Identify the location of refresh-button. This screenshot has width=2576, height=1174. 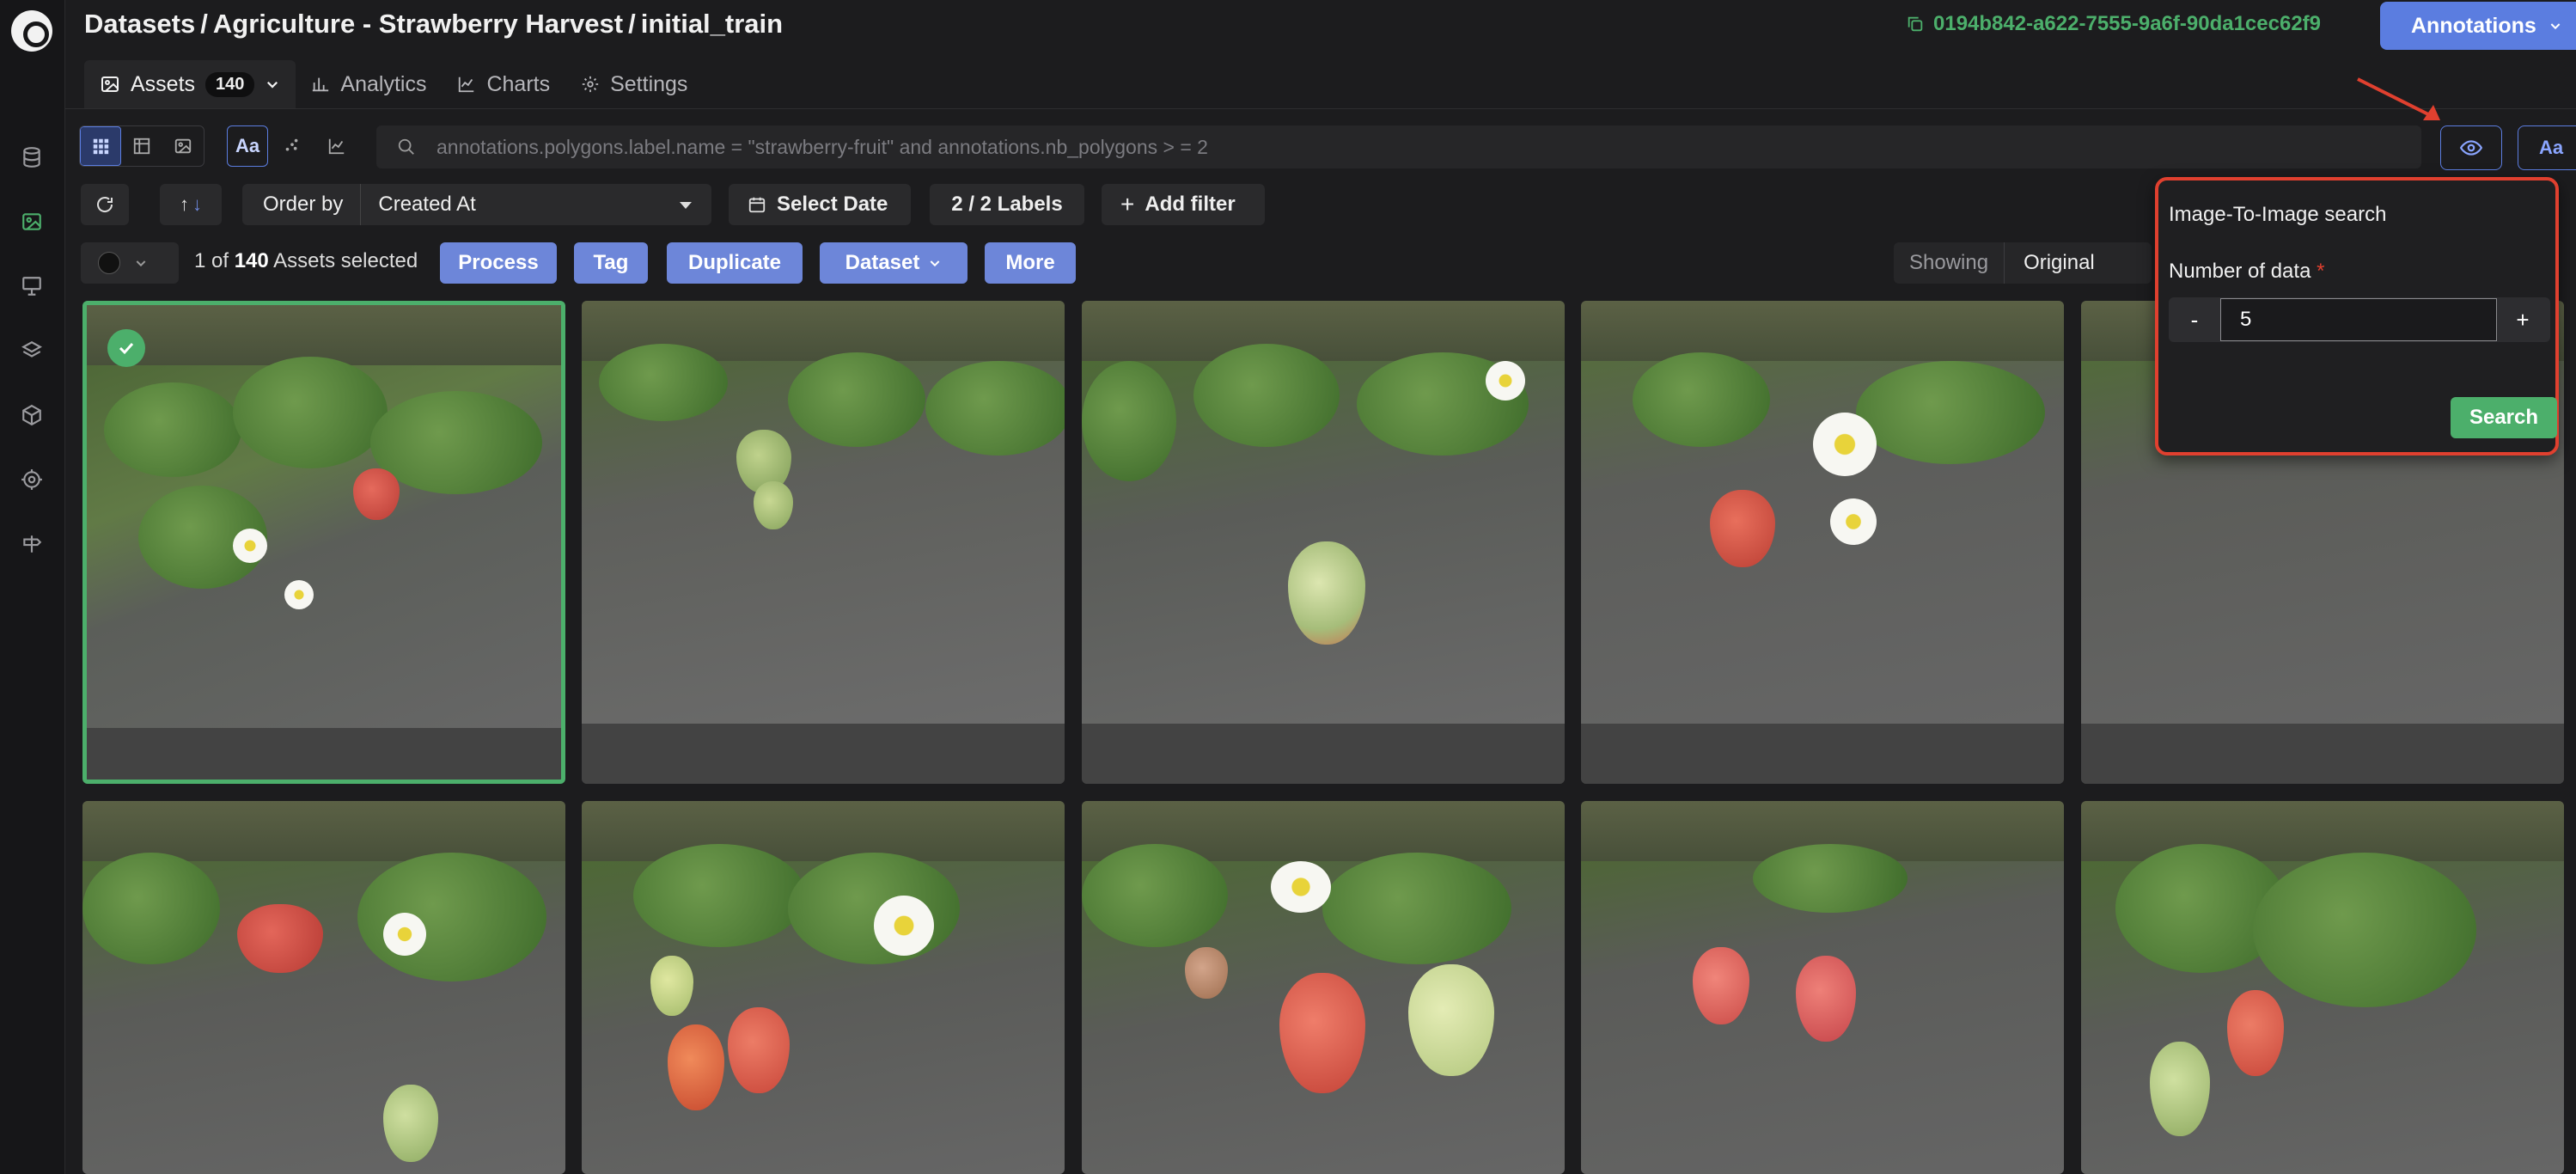
(105, 204).